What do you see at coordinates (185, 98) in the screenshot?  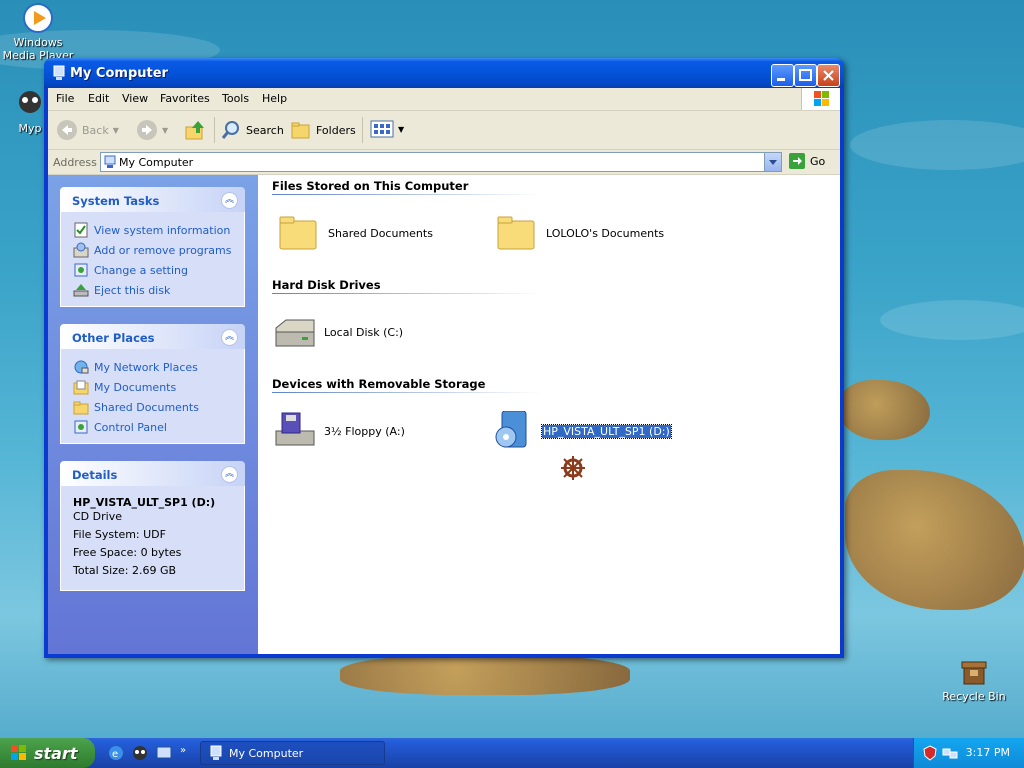 I see `menu-favorites: Favorites` at bounding box center [185, 98].